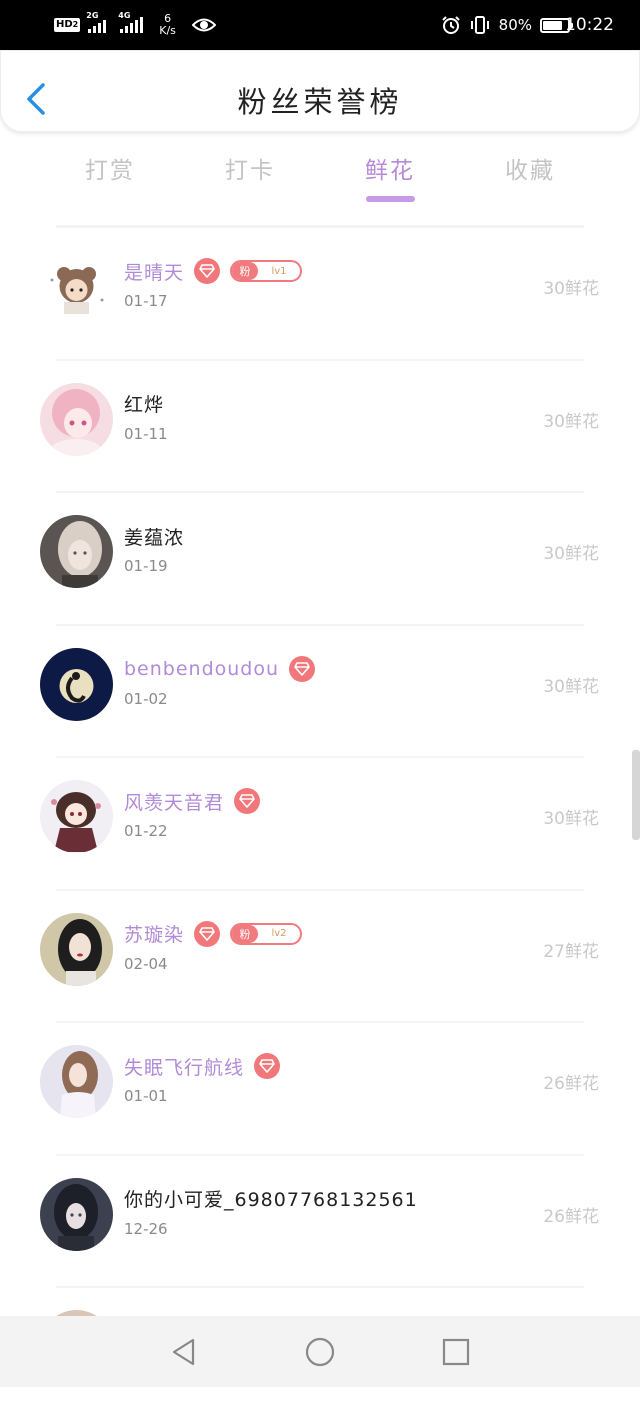 The width and height of the screenshot is (640, 1421). What do you see at coordinates (184, 1066) in the screenshot?
I see `username: 失眠飞行航线` at bounding box center [184, 1066].